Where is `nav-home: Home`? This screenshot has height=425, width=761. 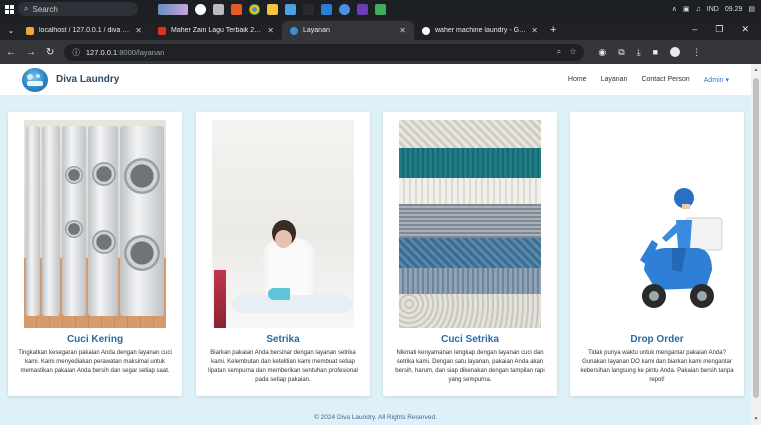 nav-home: Home is located at coordinates (577, 79).